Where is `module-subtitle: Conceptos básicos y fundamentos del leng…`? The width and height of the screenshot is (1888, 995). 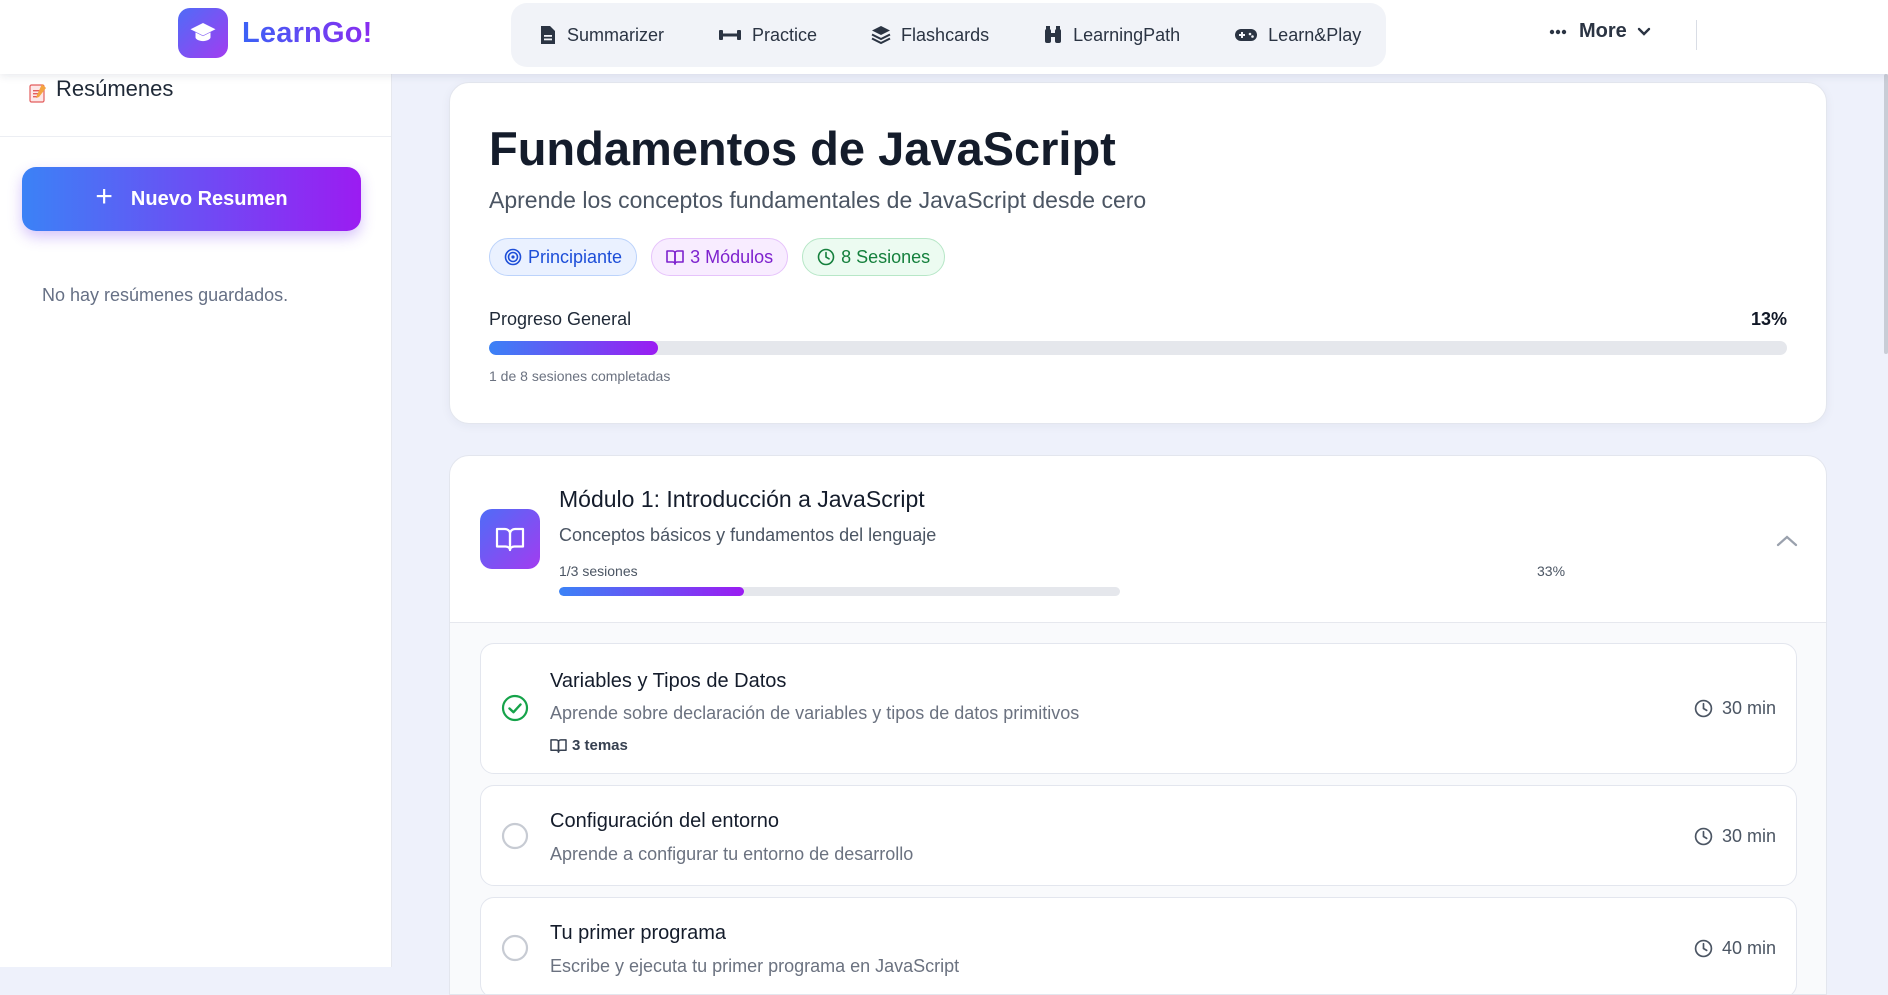 module-subtitle: Conceptos básicos y fundamentos del leng… is located at coordinates (748, 535).